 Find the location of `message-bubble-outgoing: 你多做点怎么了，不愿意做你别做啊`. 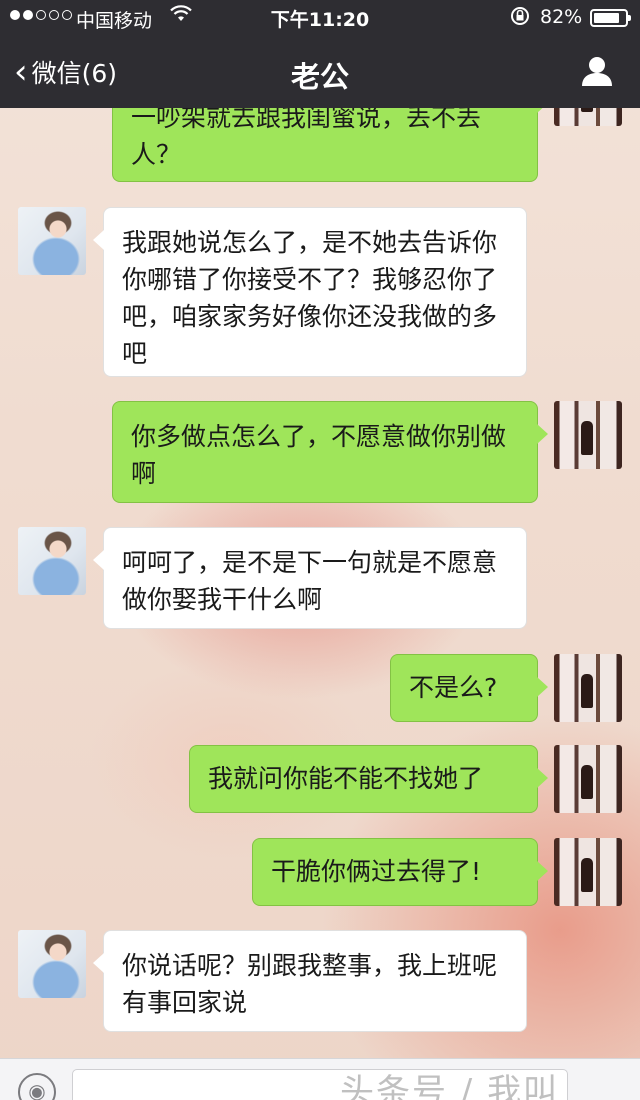

message-bubble-outgoing: 你多做点怎么了，不愿意做你别做啊 is located at coordinates (330, 452).